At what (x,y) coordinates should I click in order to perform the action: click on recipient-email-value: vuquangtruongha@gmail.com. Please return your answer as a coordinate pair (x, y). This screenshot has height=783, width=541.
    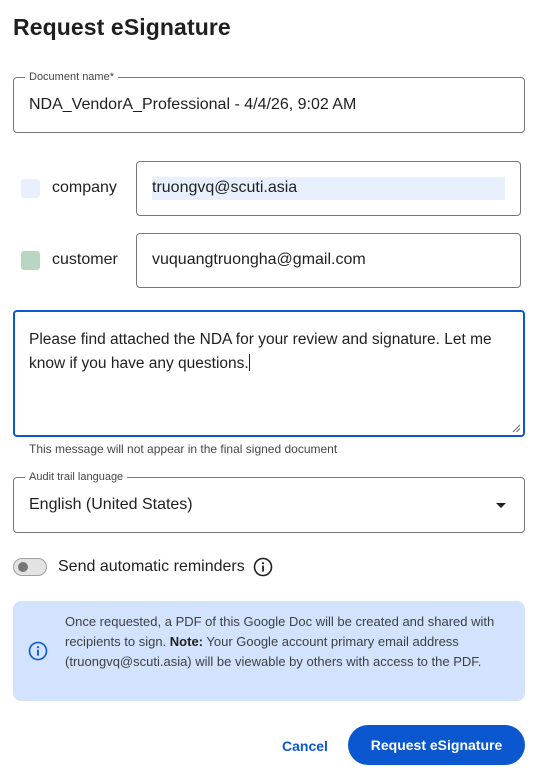
    Looking at the image, I should click on (259, 259).